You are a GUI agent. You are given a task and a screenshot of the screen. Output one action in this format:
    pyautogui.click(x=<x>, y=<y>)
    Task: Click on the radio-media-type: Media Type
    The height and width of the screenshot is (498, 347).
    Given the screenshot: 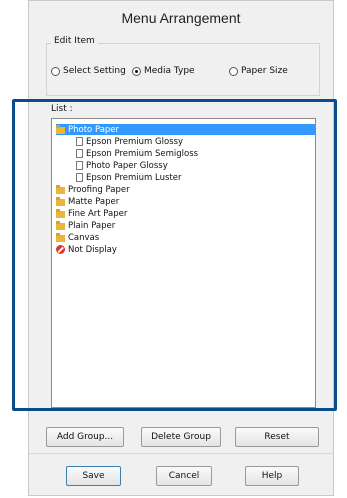 What is the action you would take?
    pyautogui.click(x=163, y=71)
    